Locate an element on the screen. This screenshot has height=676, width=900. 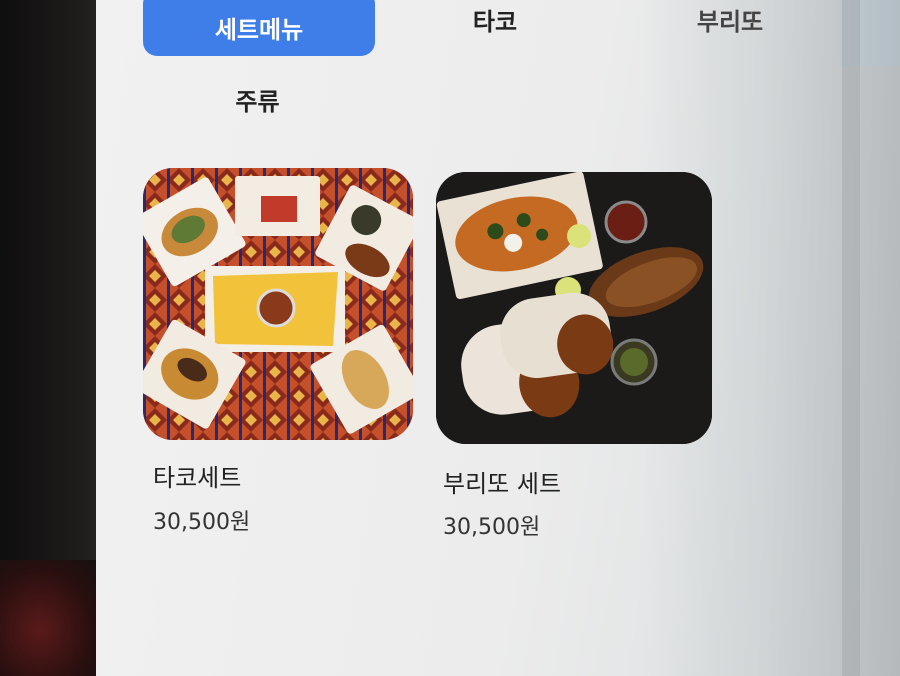
taco-set-photo-icon is located at coordinates (278, 304).